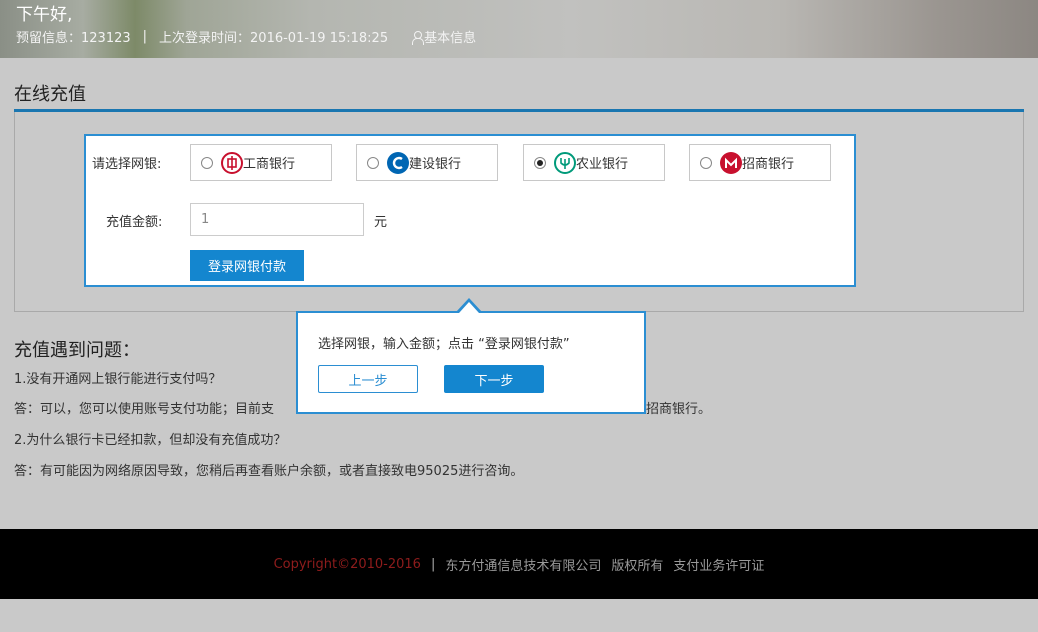 The width and height of the screenshot is (1038, 632). What do you see at coordinates (450, 36) in the screenshot?
I see `basic-info-link: 基本信息` at bounding box center [450, 36].